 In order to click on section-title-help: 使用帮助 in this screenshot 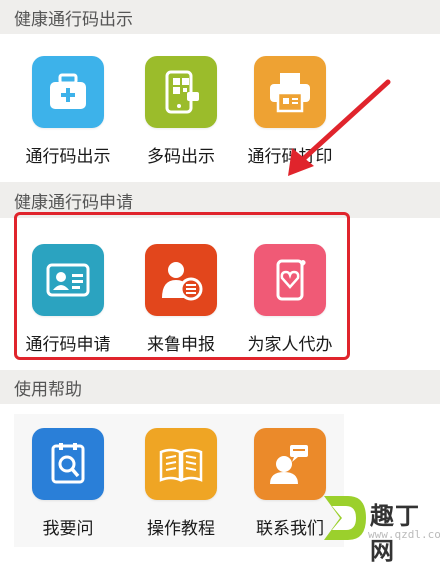, I will do `click(48, 389)`.